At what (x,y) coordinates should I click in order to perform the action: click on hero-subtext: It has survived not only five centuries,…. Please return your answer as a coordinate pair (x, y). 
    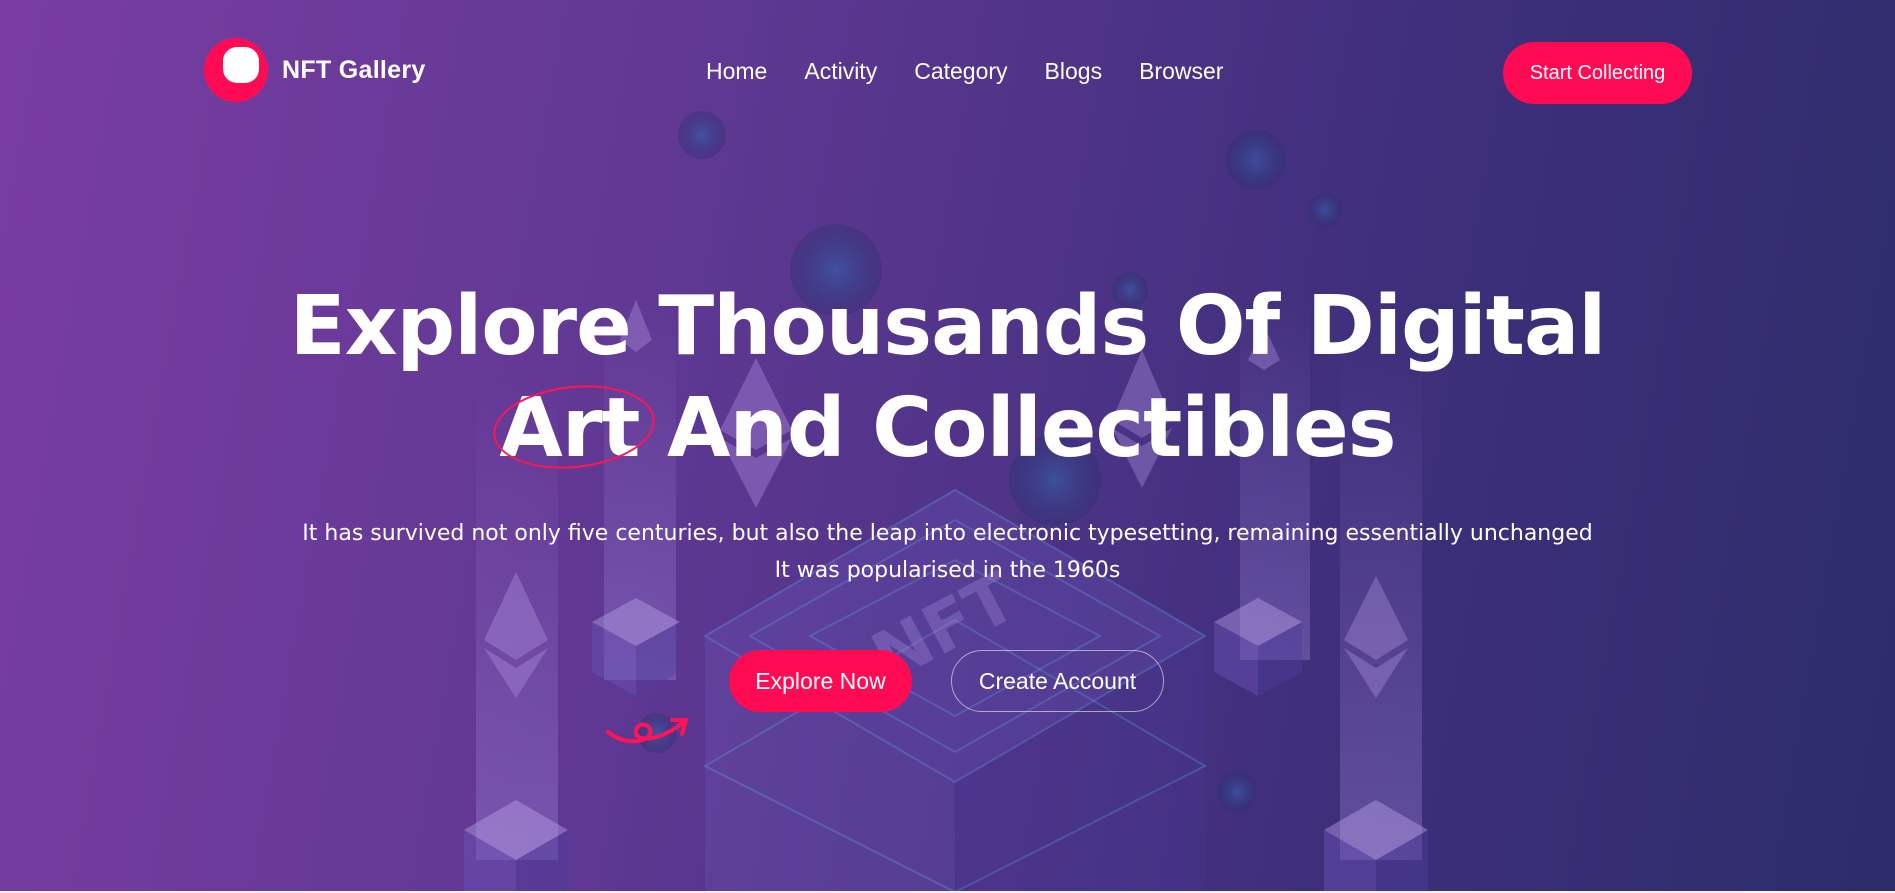
    Looking at the image, I should click on (947, 552).